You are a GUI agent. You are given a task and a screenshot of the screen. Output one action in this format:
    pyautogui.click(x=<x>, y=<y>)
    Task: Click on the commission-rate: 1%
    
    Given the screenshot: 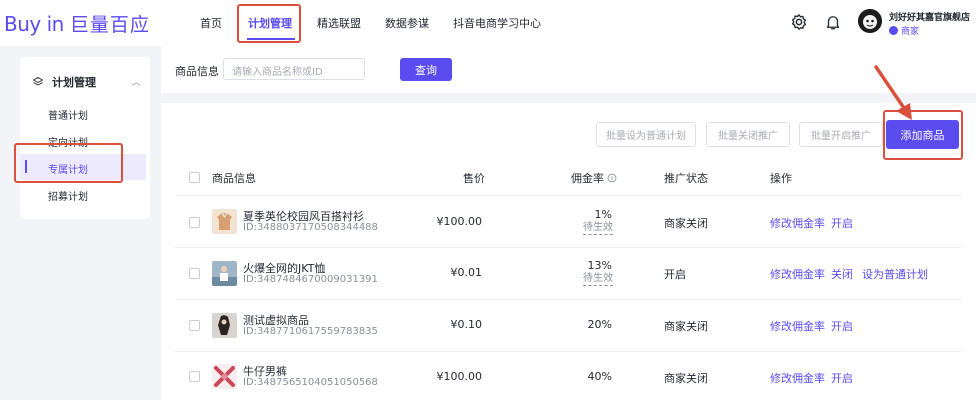 What is the action you would take?
    pyautogui.click(x=603, y=214)
    